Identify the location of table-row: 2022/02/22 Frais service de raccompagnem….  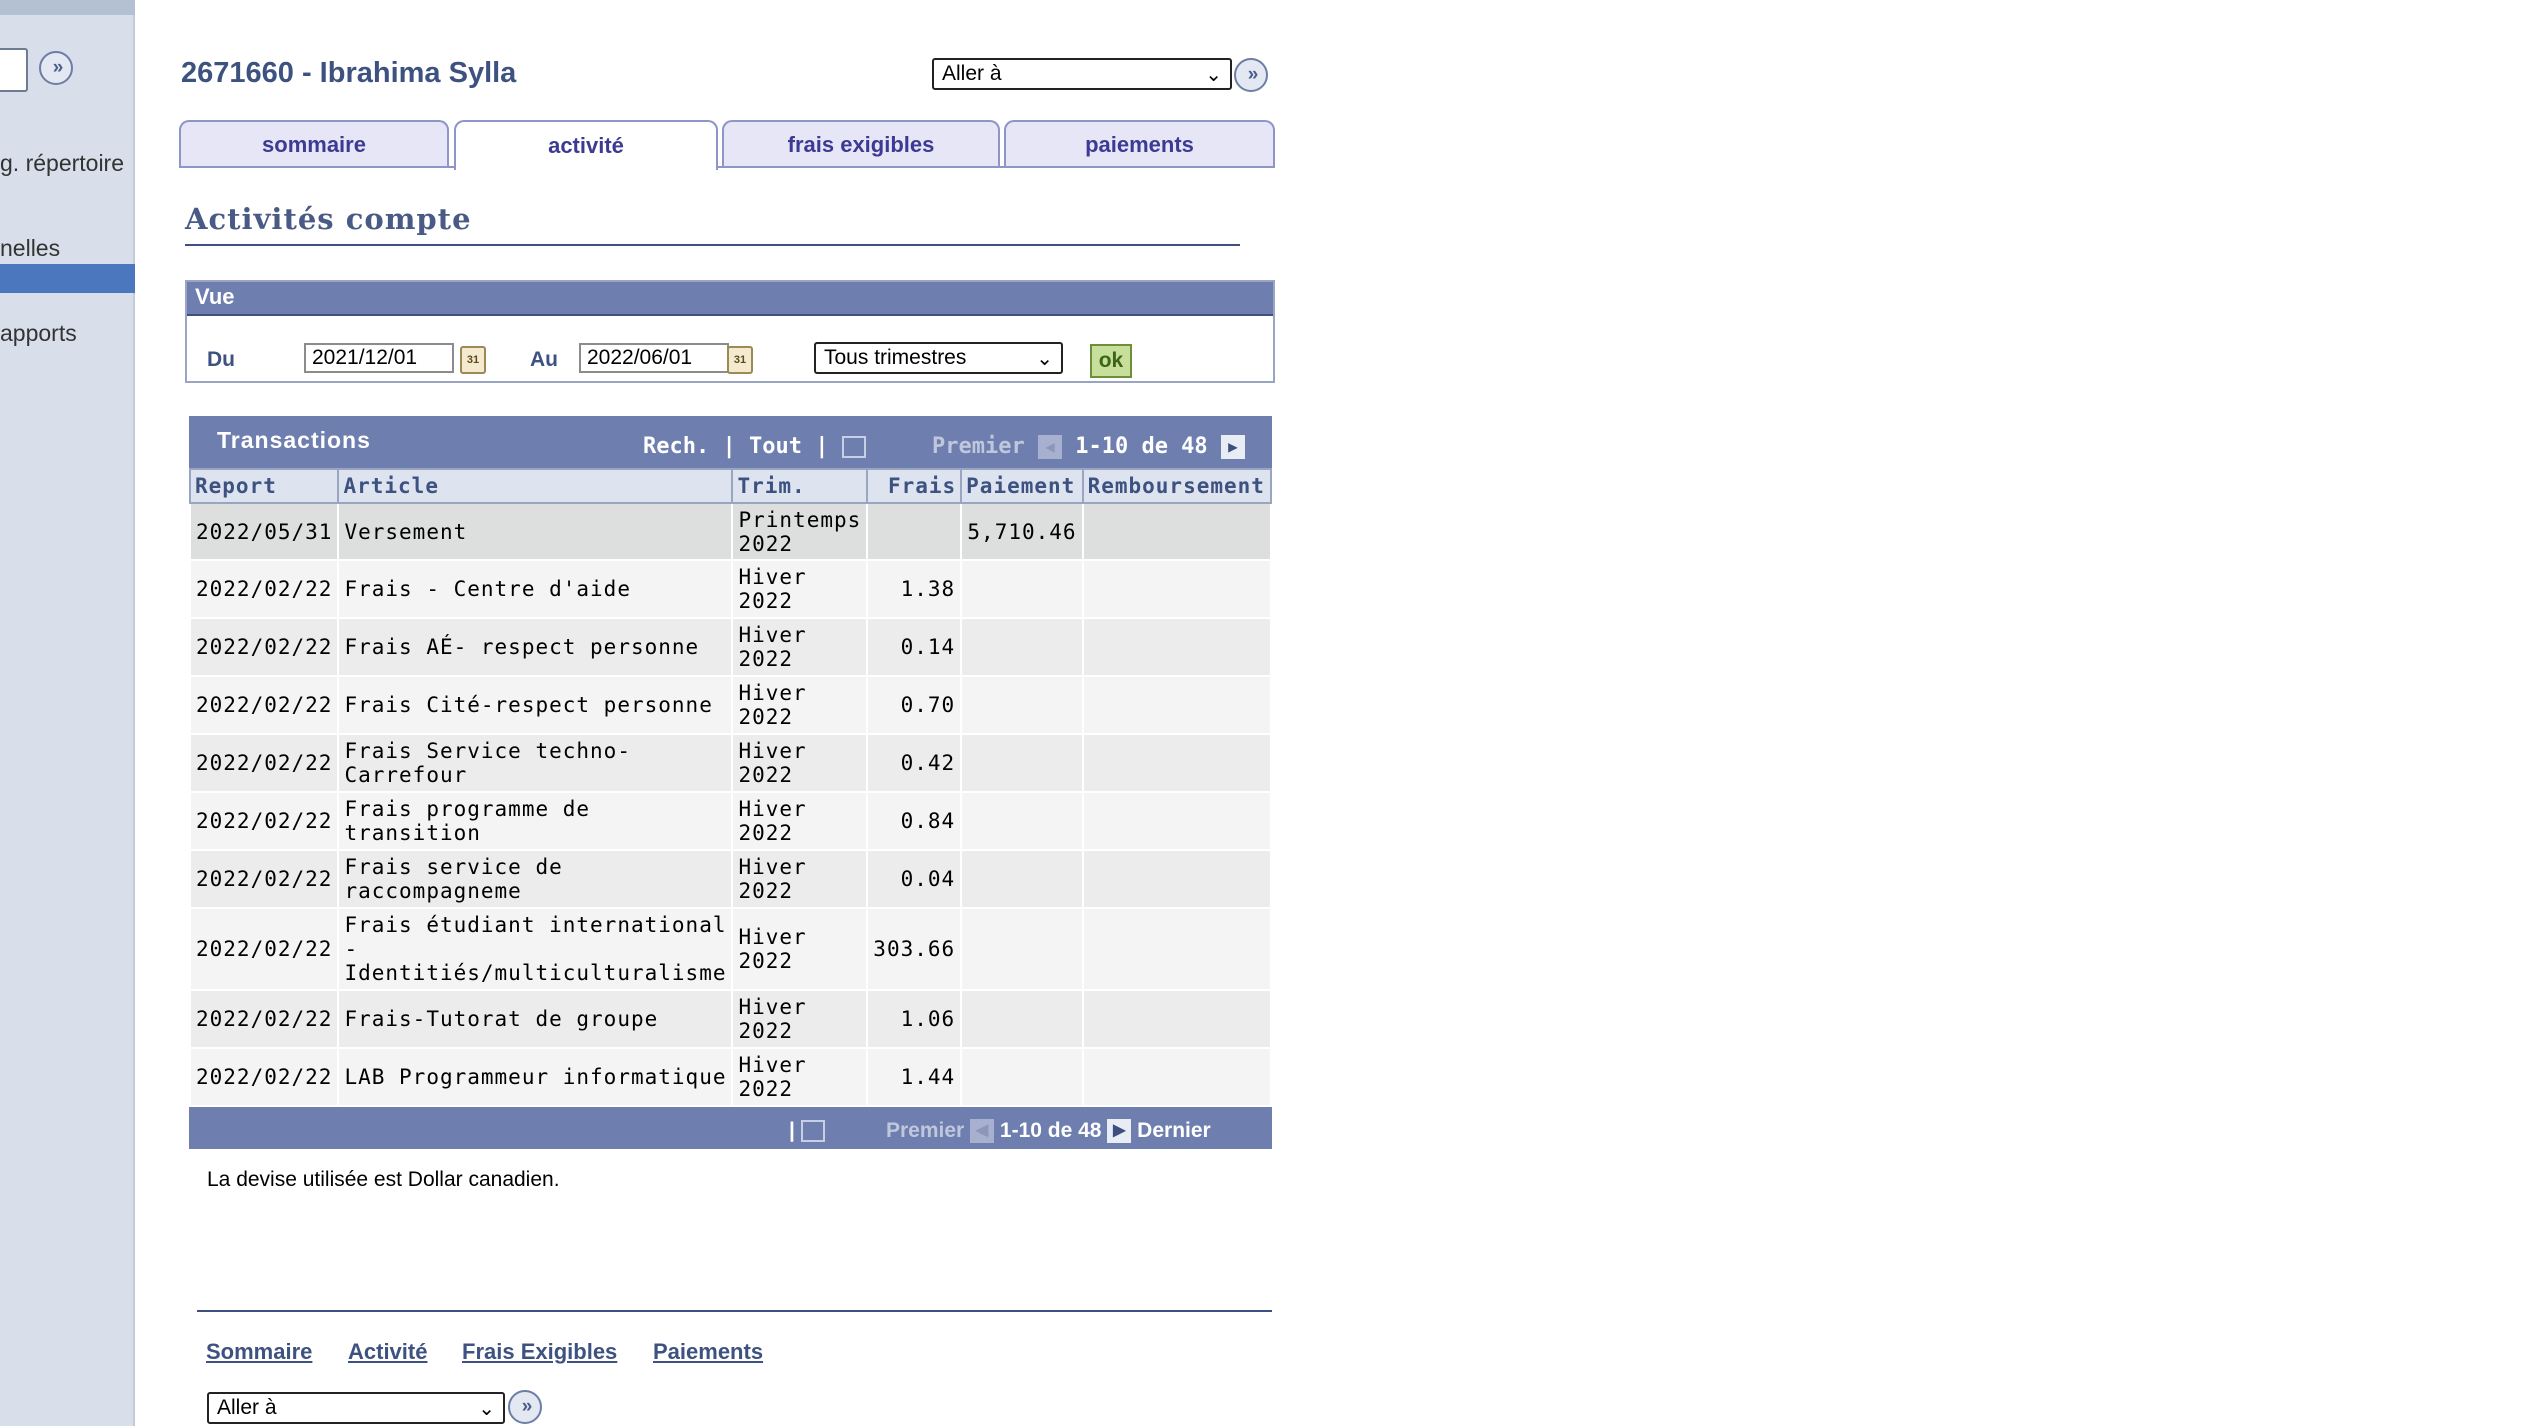
(730, 879).